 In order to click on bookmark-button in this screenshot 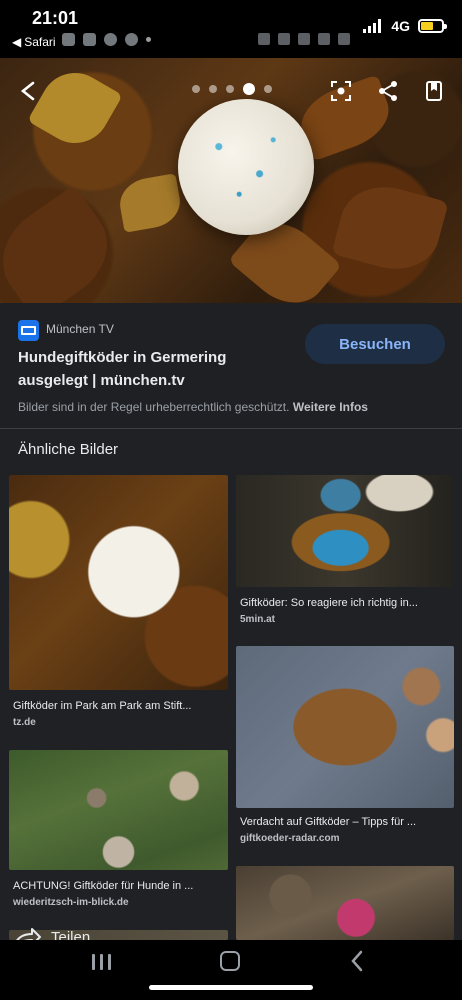, I will do `click(434, 91)`.